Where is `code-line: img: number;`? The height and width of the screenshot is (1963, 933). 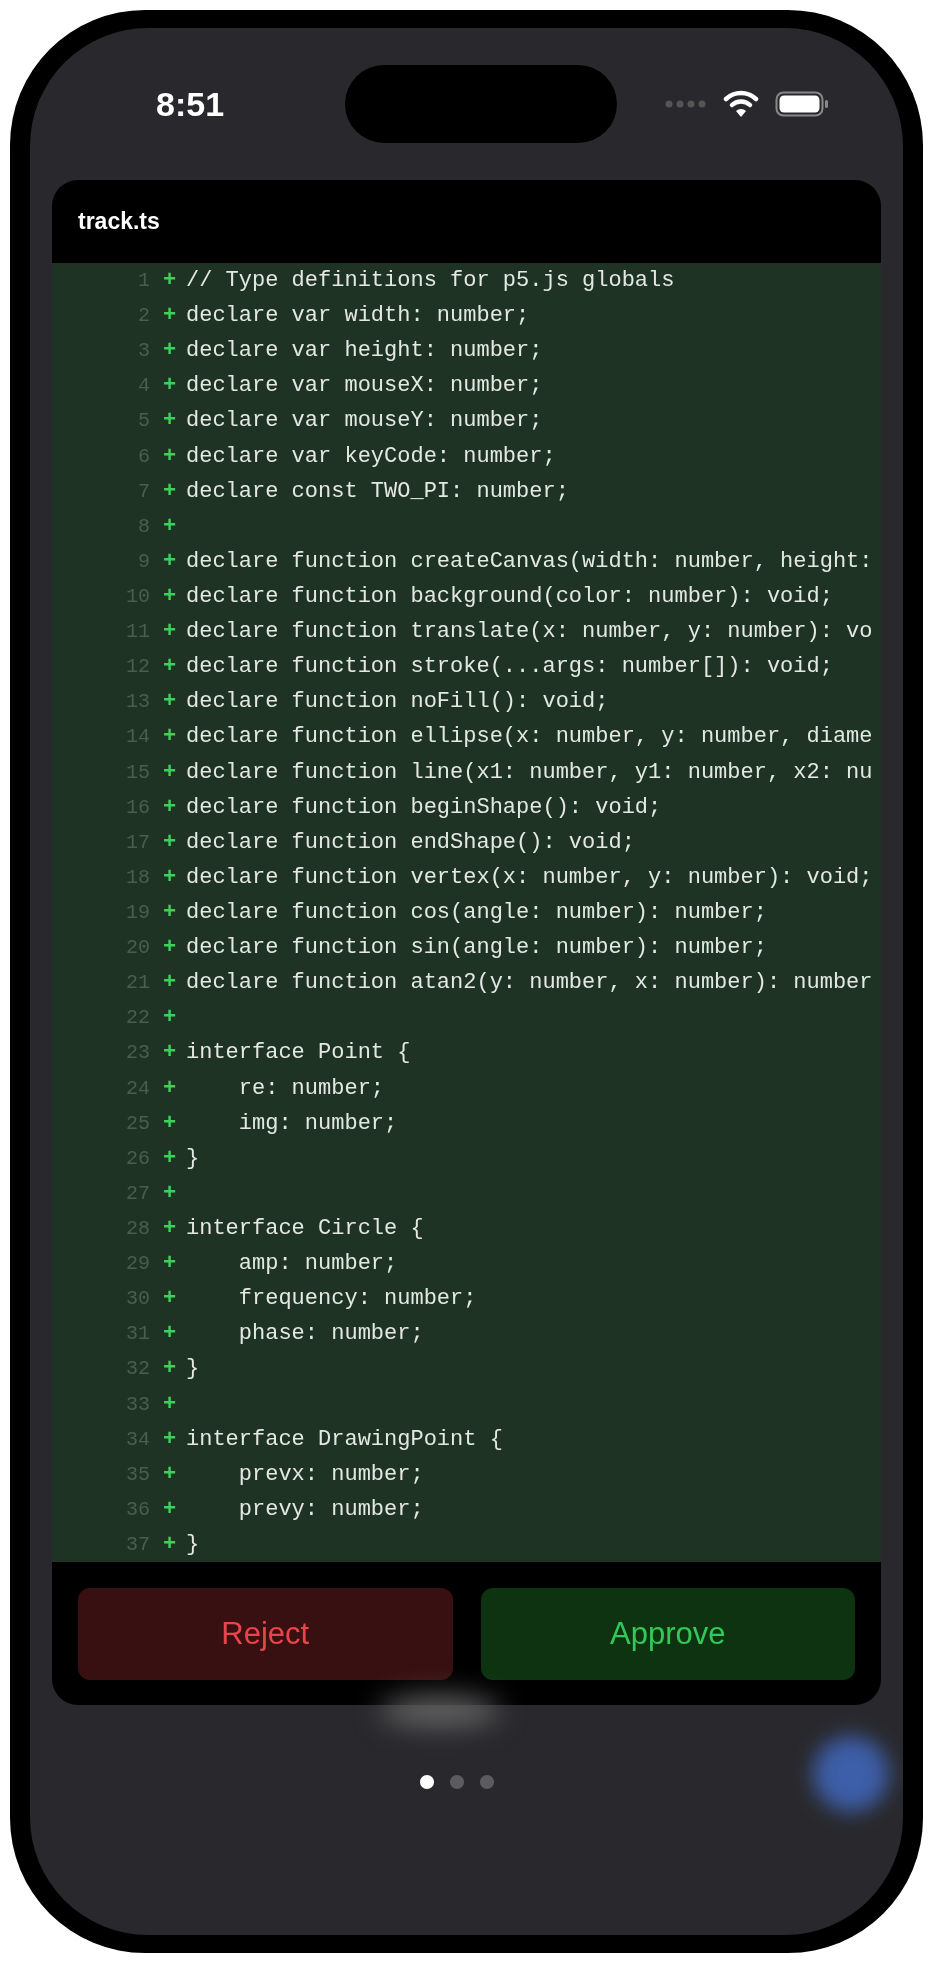
code-line: img: number; is located at coordinates (317, 1123).